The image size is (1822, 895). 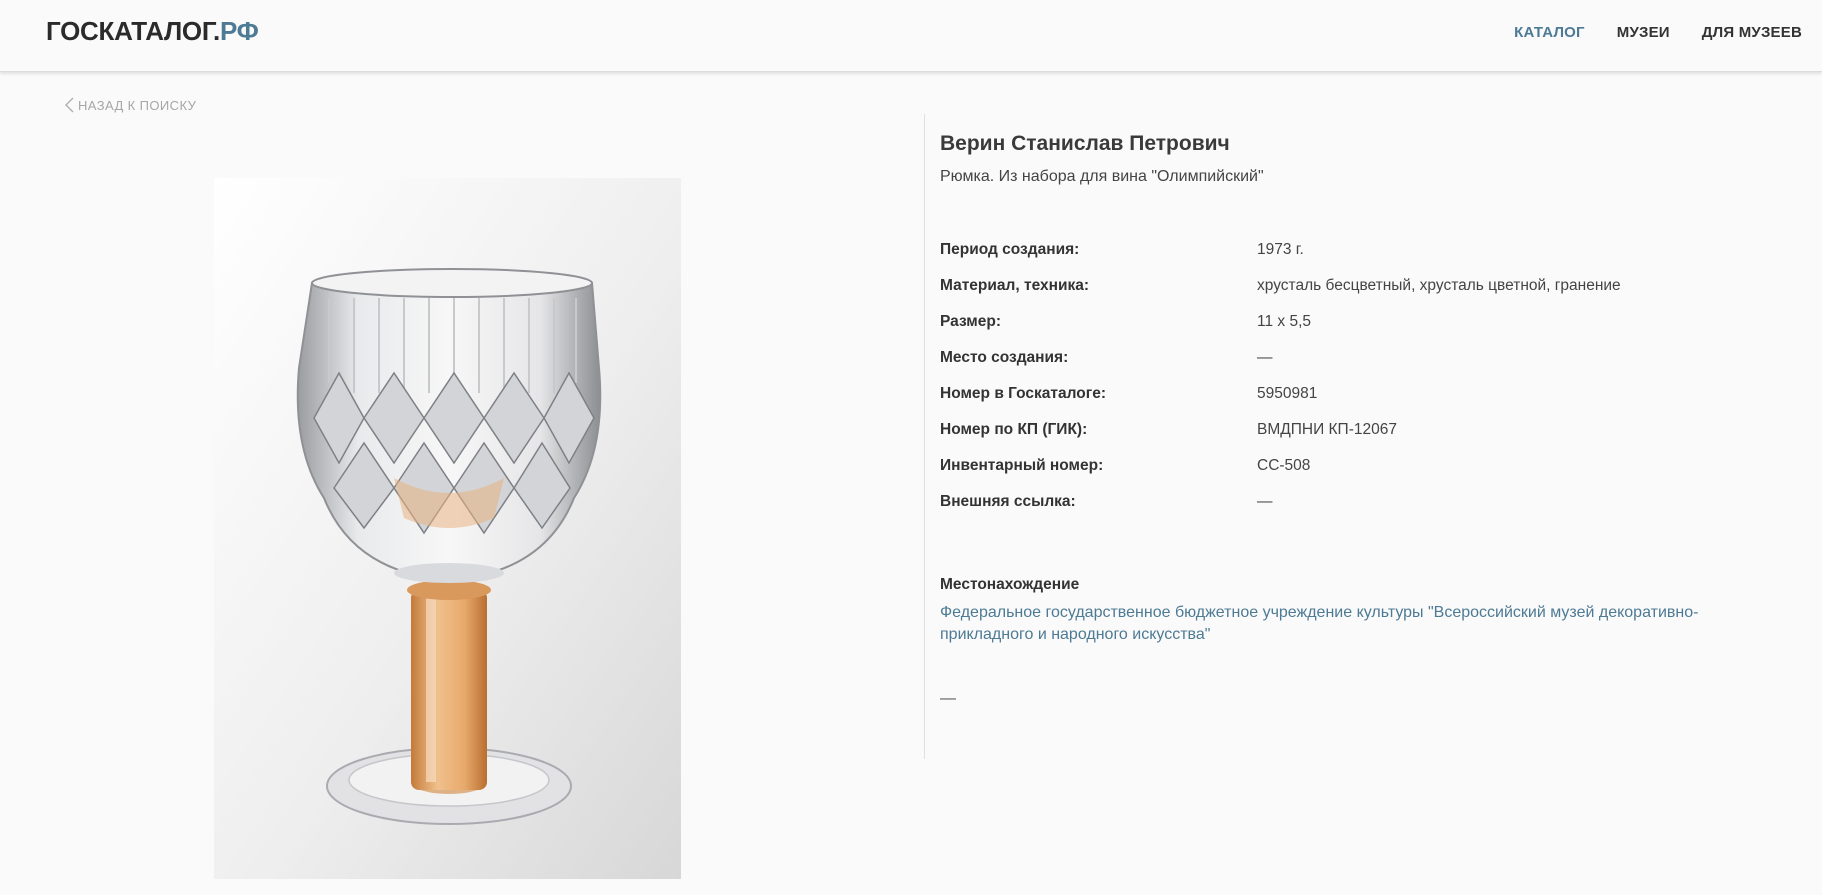 I want to click on property-value: ВМДПНИ КП-12067, so click(x=1327, y=429).